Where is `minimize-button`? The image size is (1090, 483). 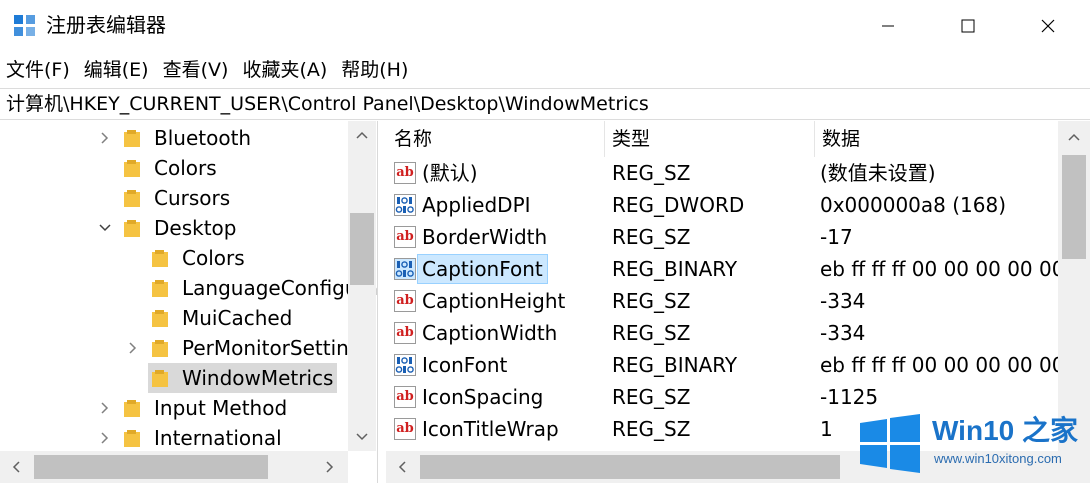
minimize-button is located at coordinates (888, 26).